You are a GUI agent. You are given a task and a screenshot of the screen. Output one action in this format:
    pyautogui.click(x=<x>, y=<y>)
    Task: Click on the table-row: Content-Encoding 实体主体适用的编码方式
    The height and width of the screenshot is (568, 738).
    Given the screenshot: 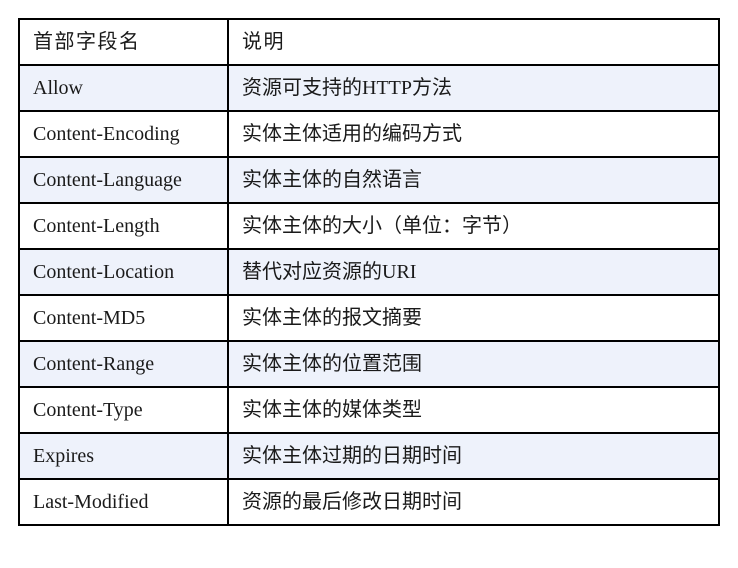 What is the action you would take?
    pyautogui.click(x=369, y=134)
    